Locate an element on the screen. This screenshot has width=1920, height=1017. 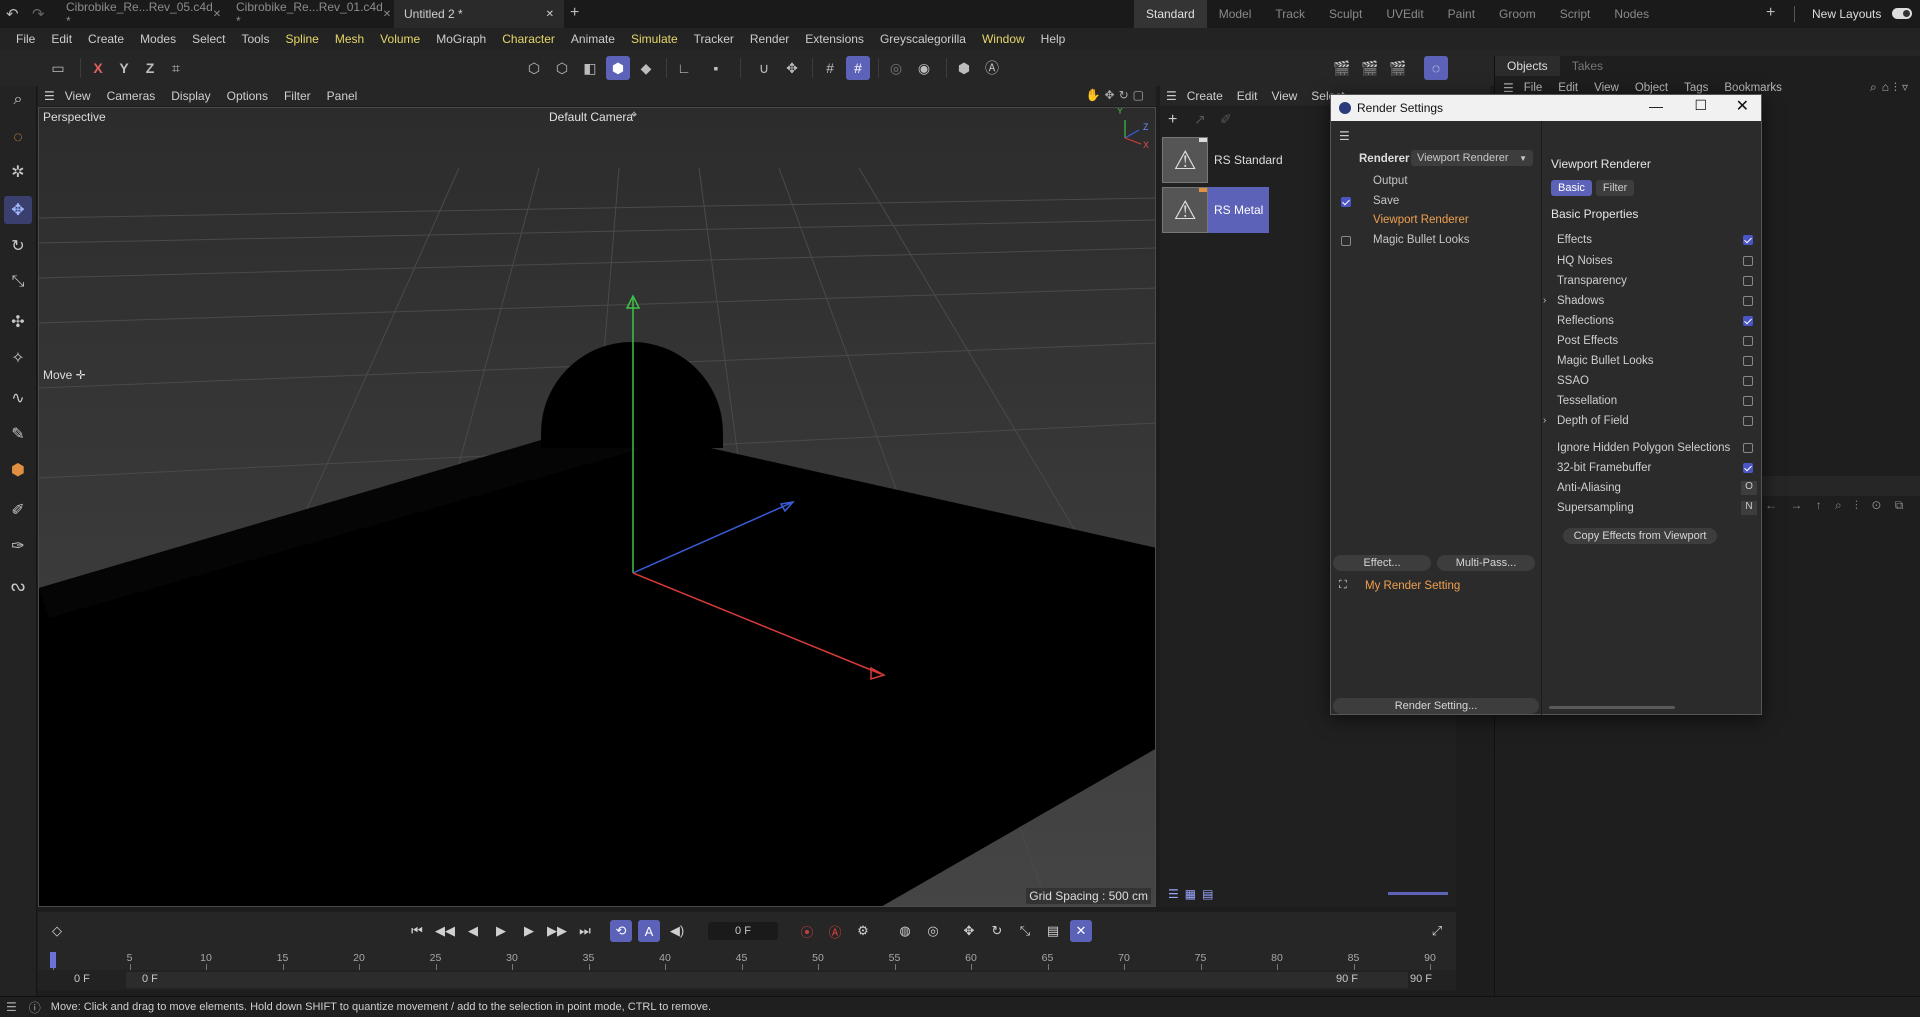
loop-icon: ⟲ is located at coordinates (621, 931).